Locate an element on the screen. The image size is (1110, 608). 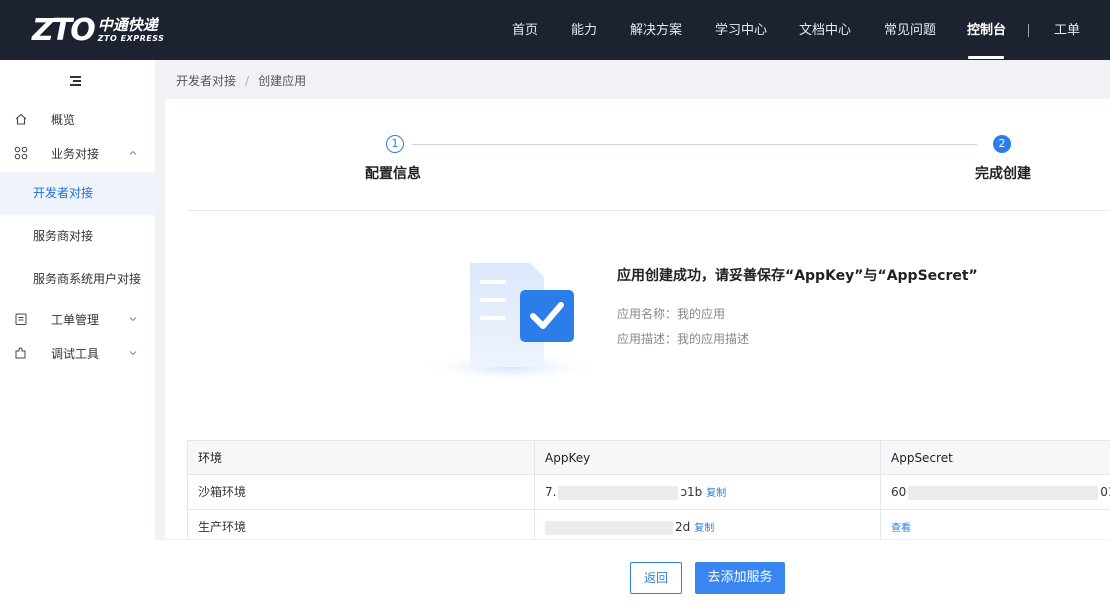
breadcrumb-parent: 开发者对接 is located at coordinates (206, 81).